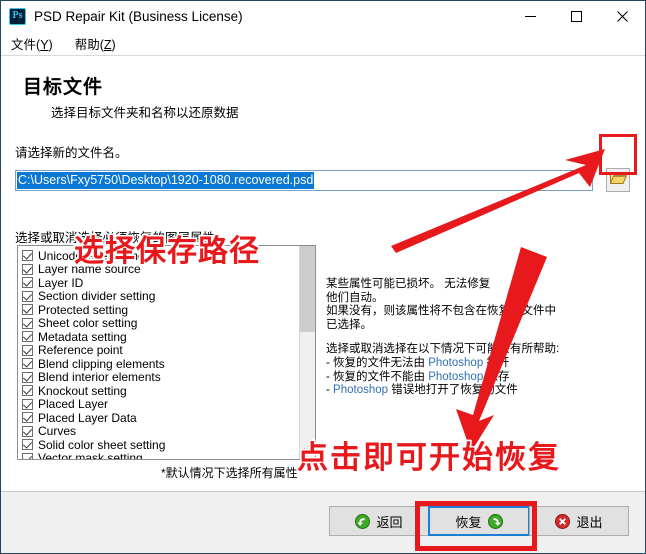  What do you see at coordinates (63, 87) in the screenshot?
I see `page-title: 目标文件` at bounding box center [63, 87].